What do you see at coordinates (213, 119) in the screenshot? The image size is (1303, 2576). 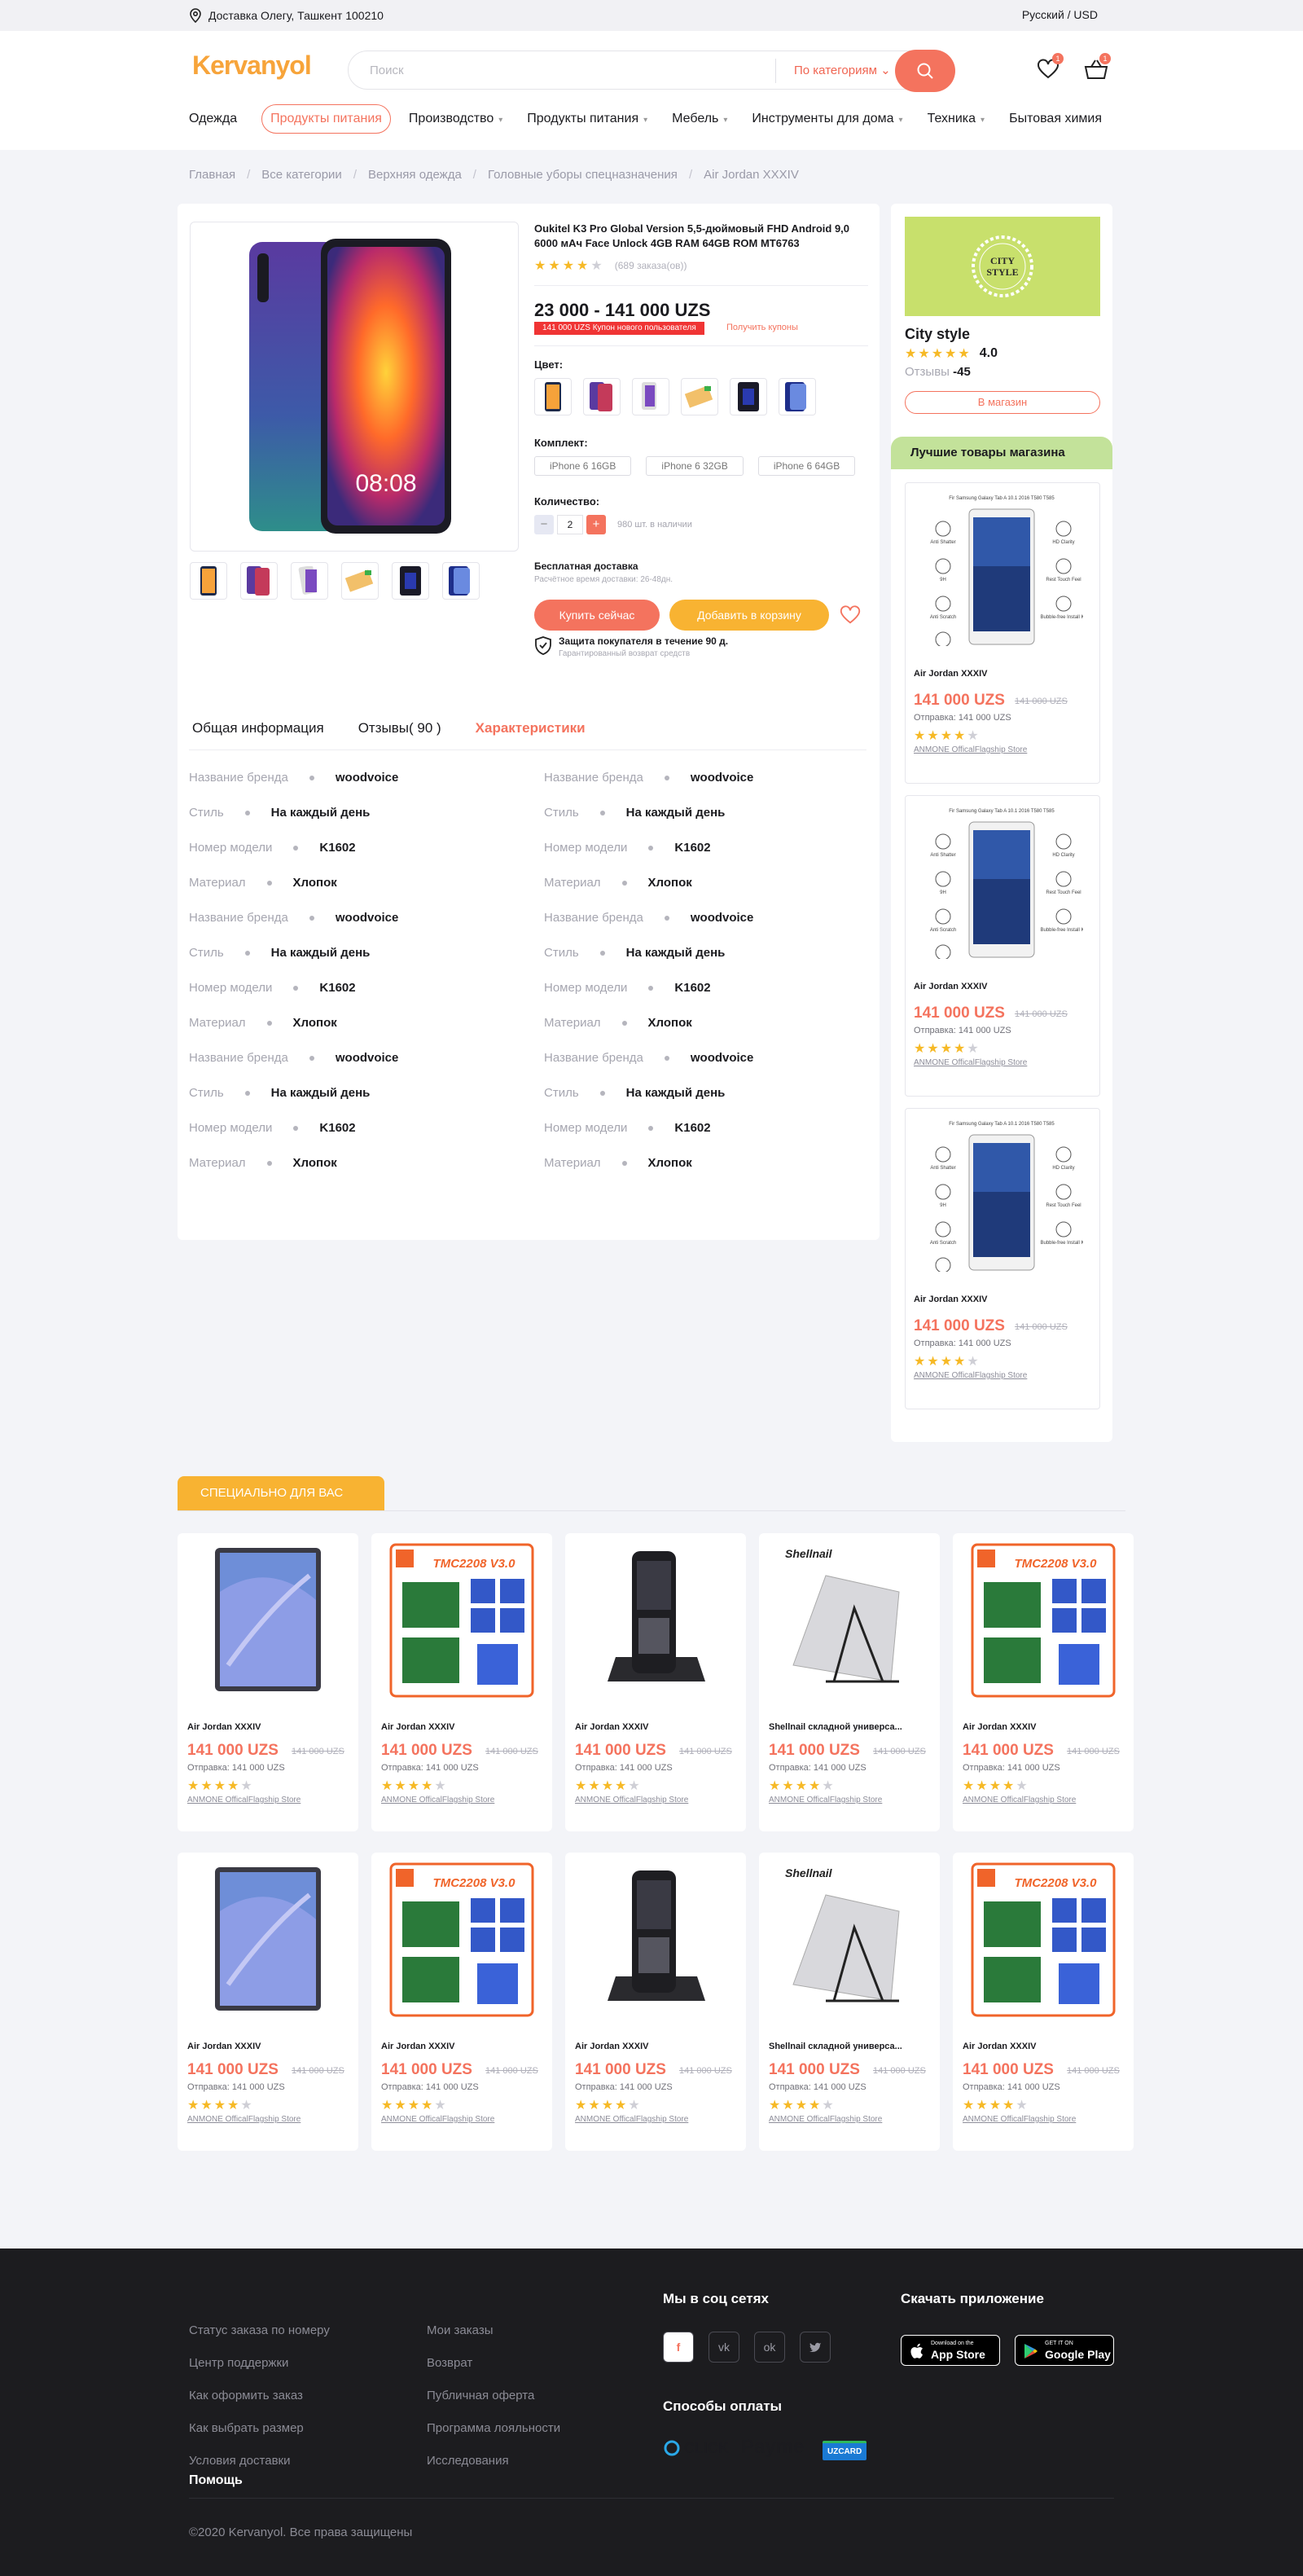 I see `nav-item: Одежда` at bounding box center [213, 119].